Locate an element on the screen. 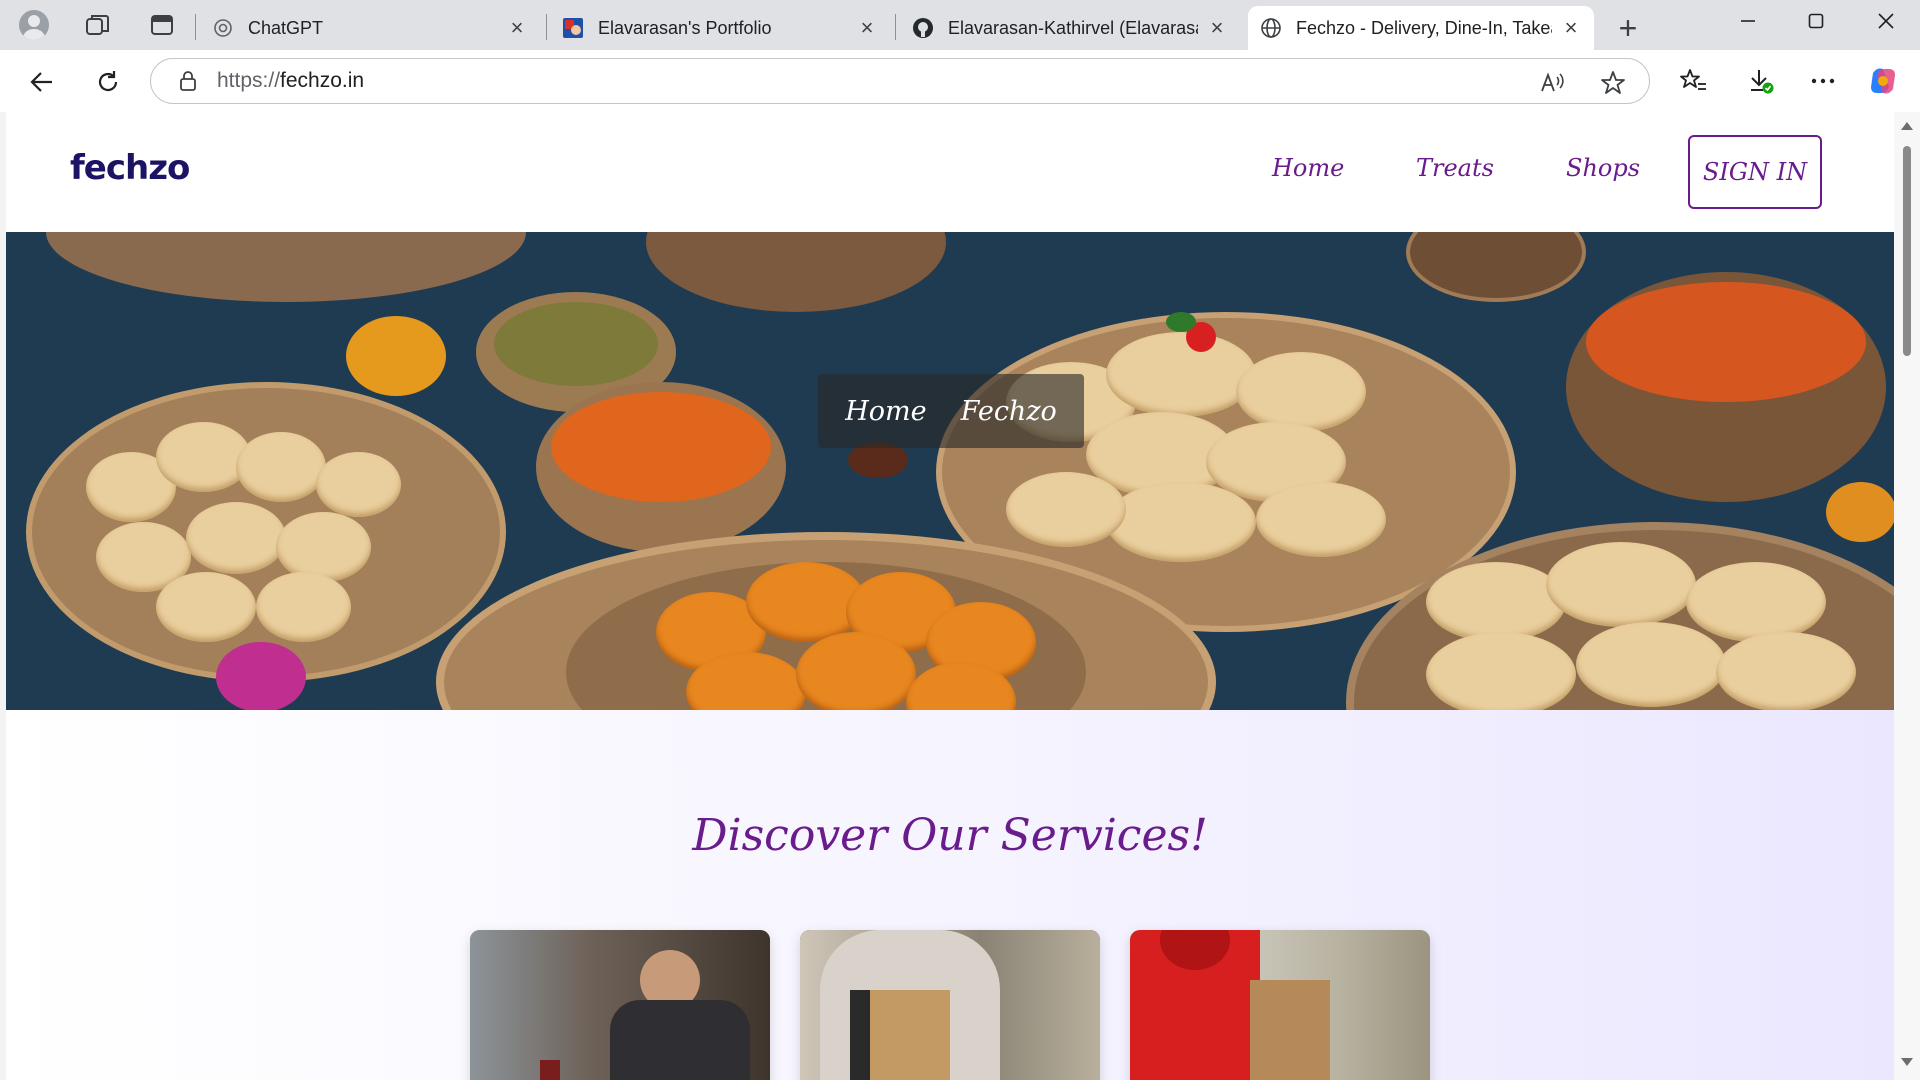 The image size is (1920, 1080). maximize-button is located at coordinates (1816, 21).